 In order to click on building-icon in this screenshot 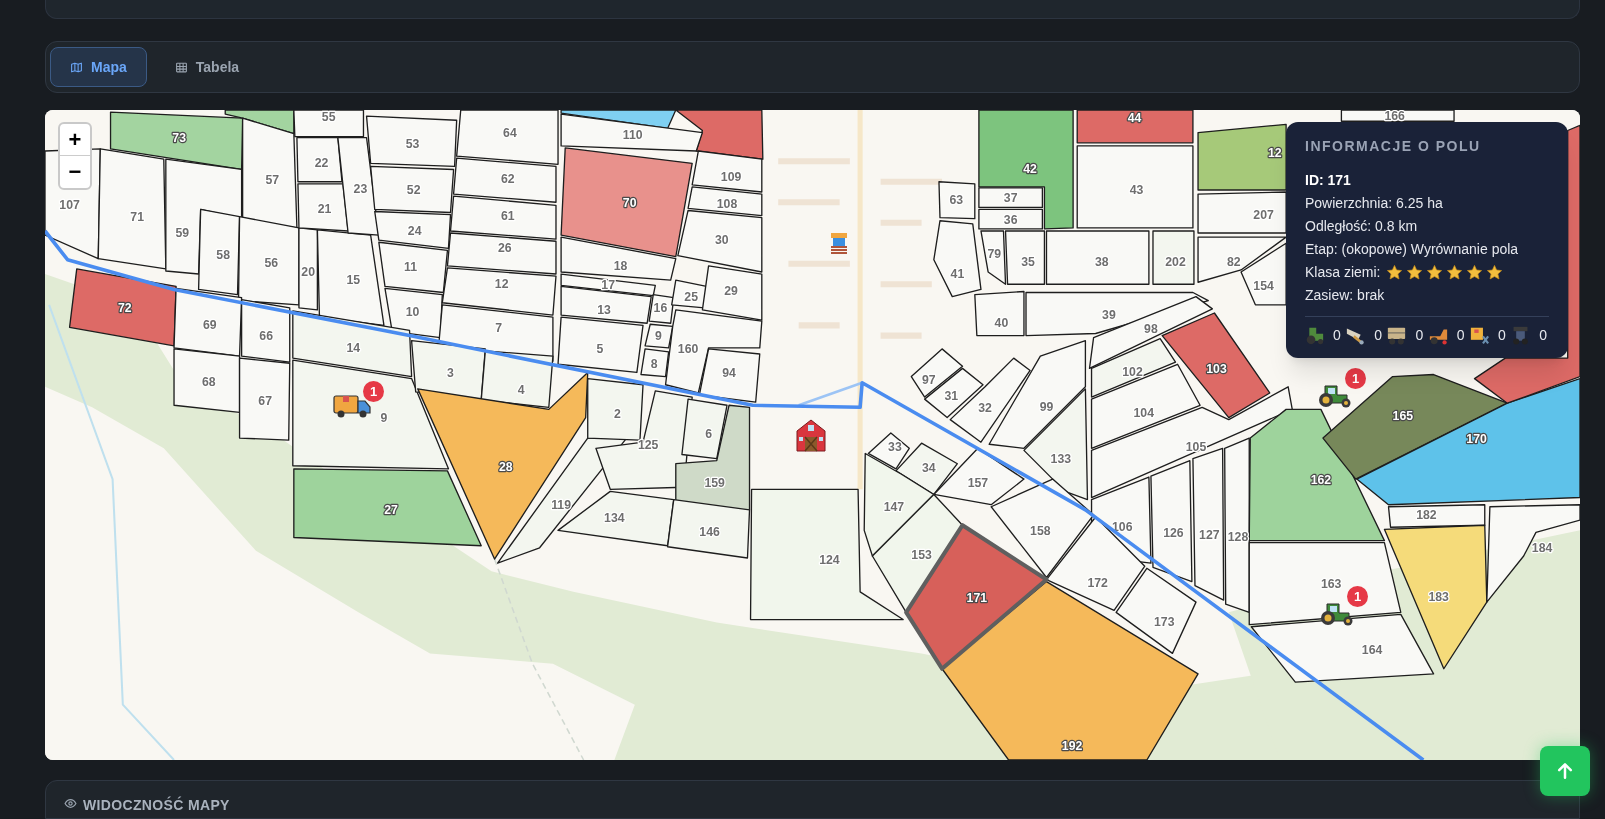, I will do `click(839, 244)`.